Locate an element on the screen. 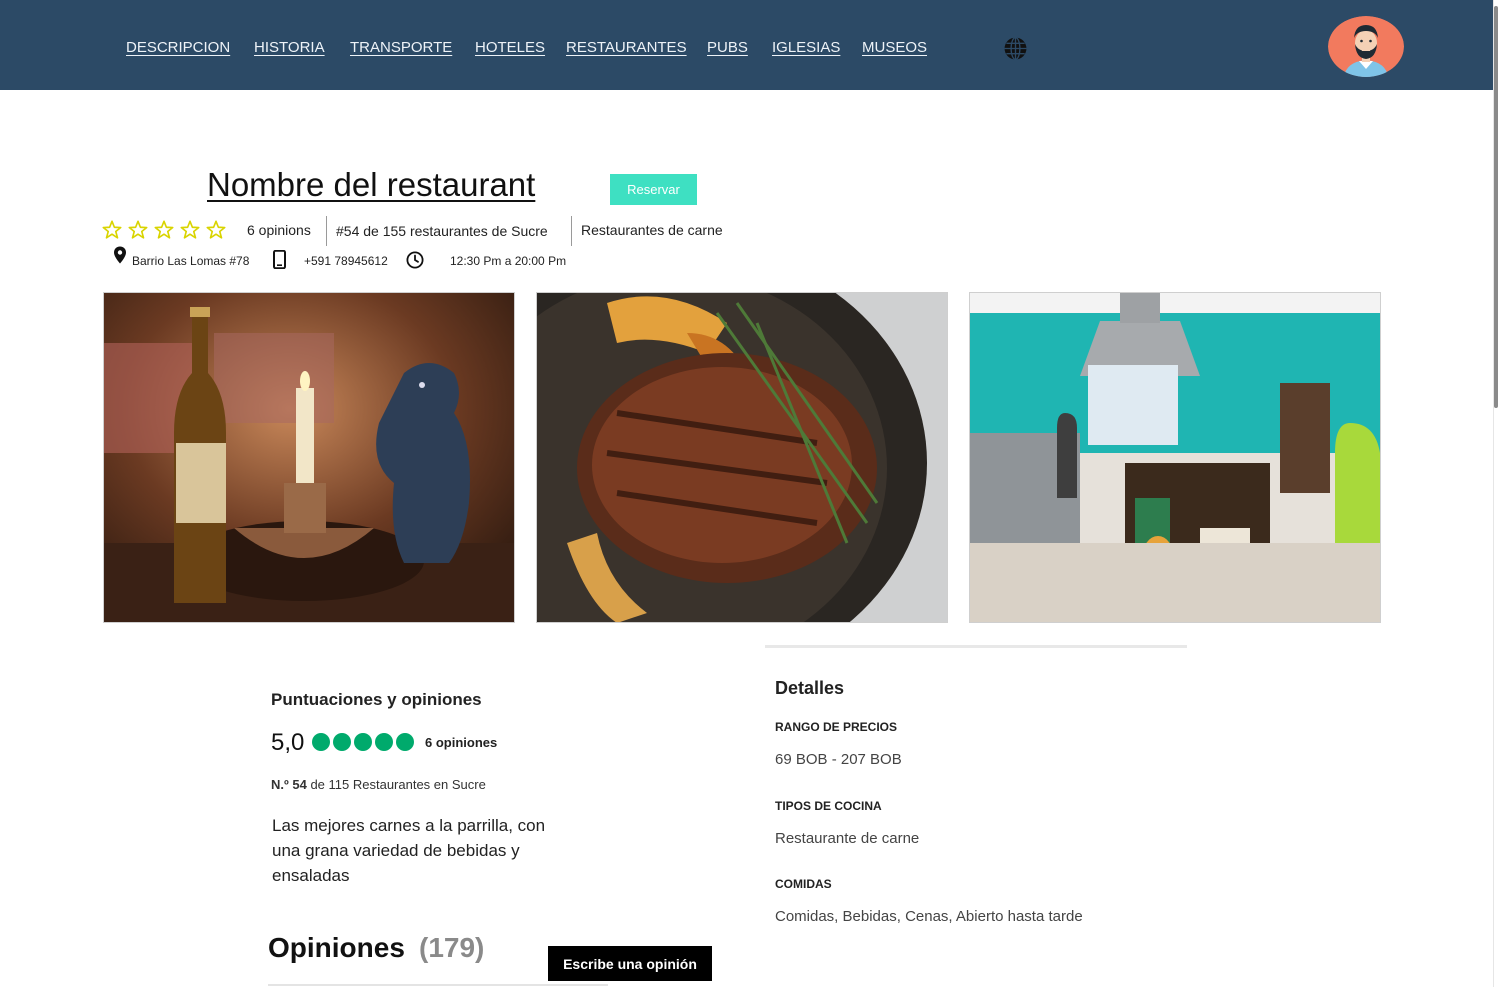 This screenshot has height=987, width=1499. kitchen-photo is located at coordinates (1175, 457).